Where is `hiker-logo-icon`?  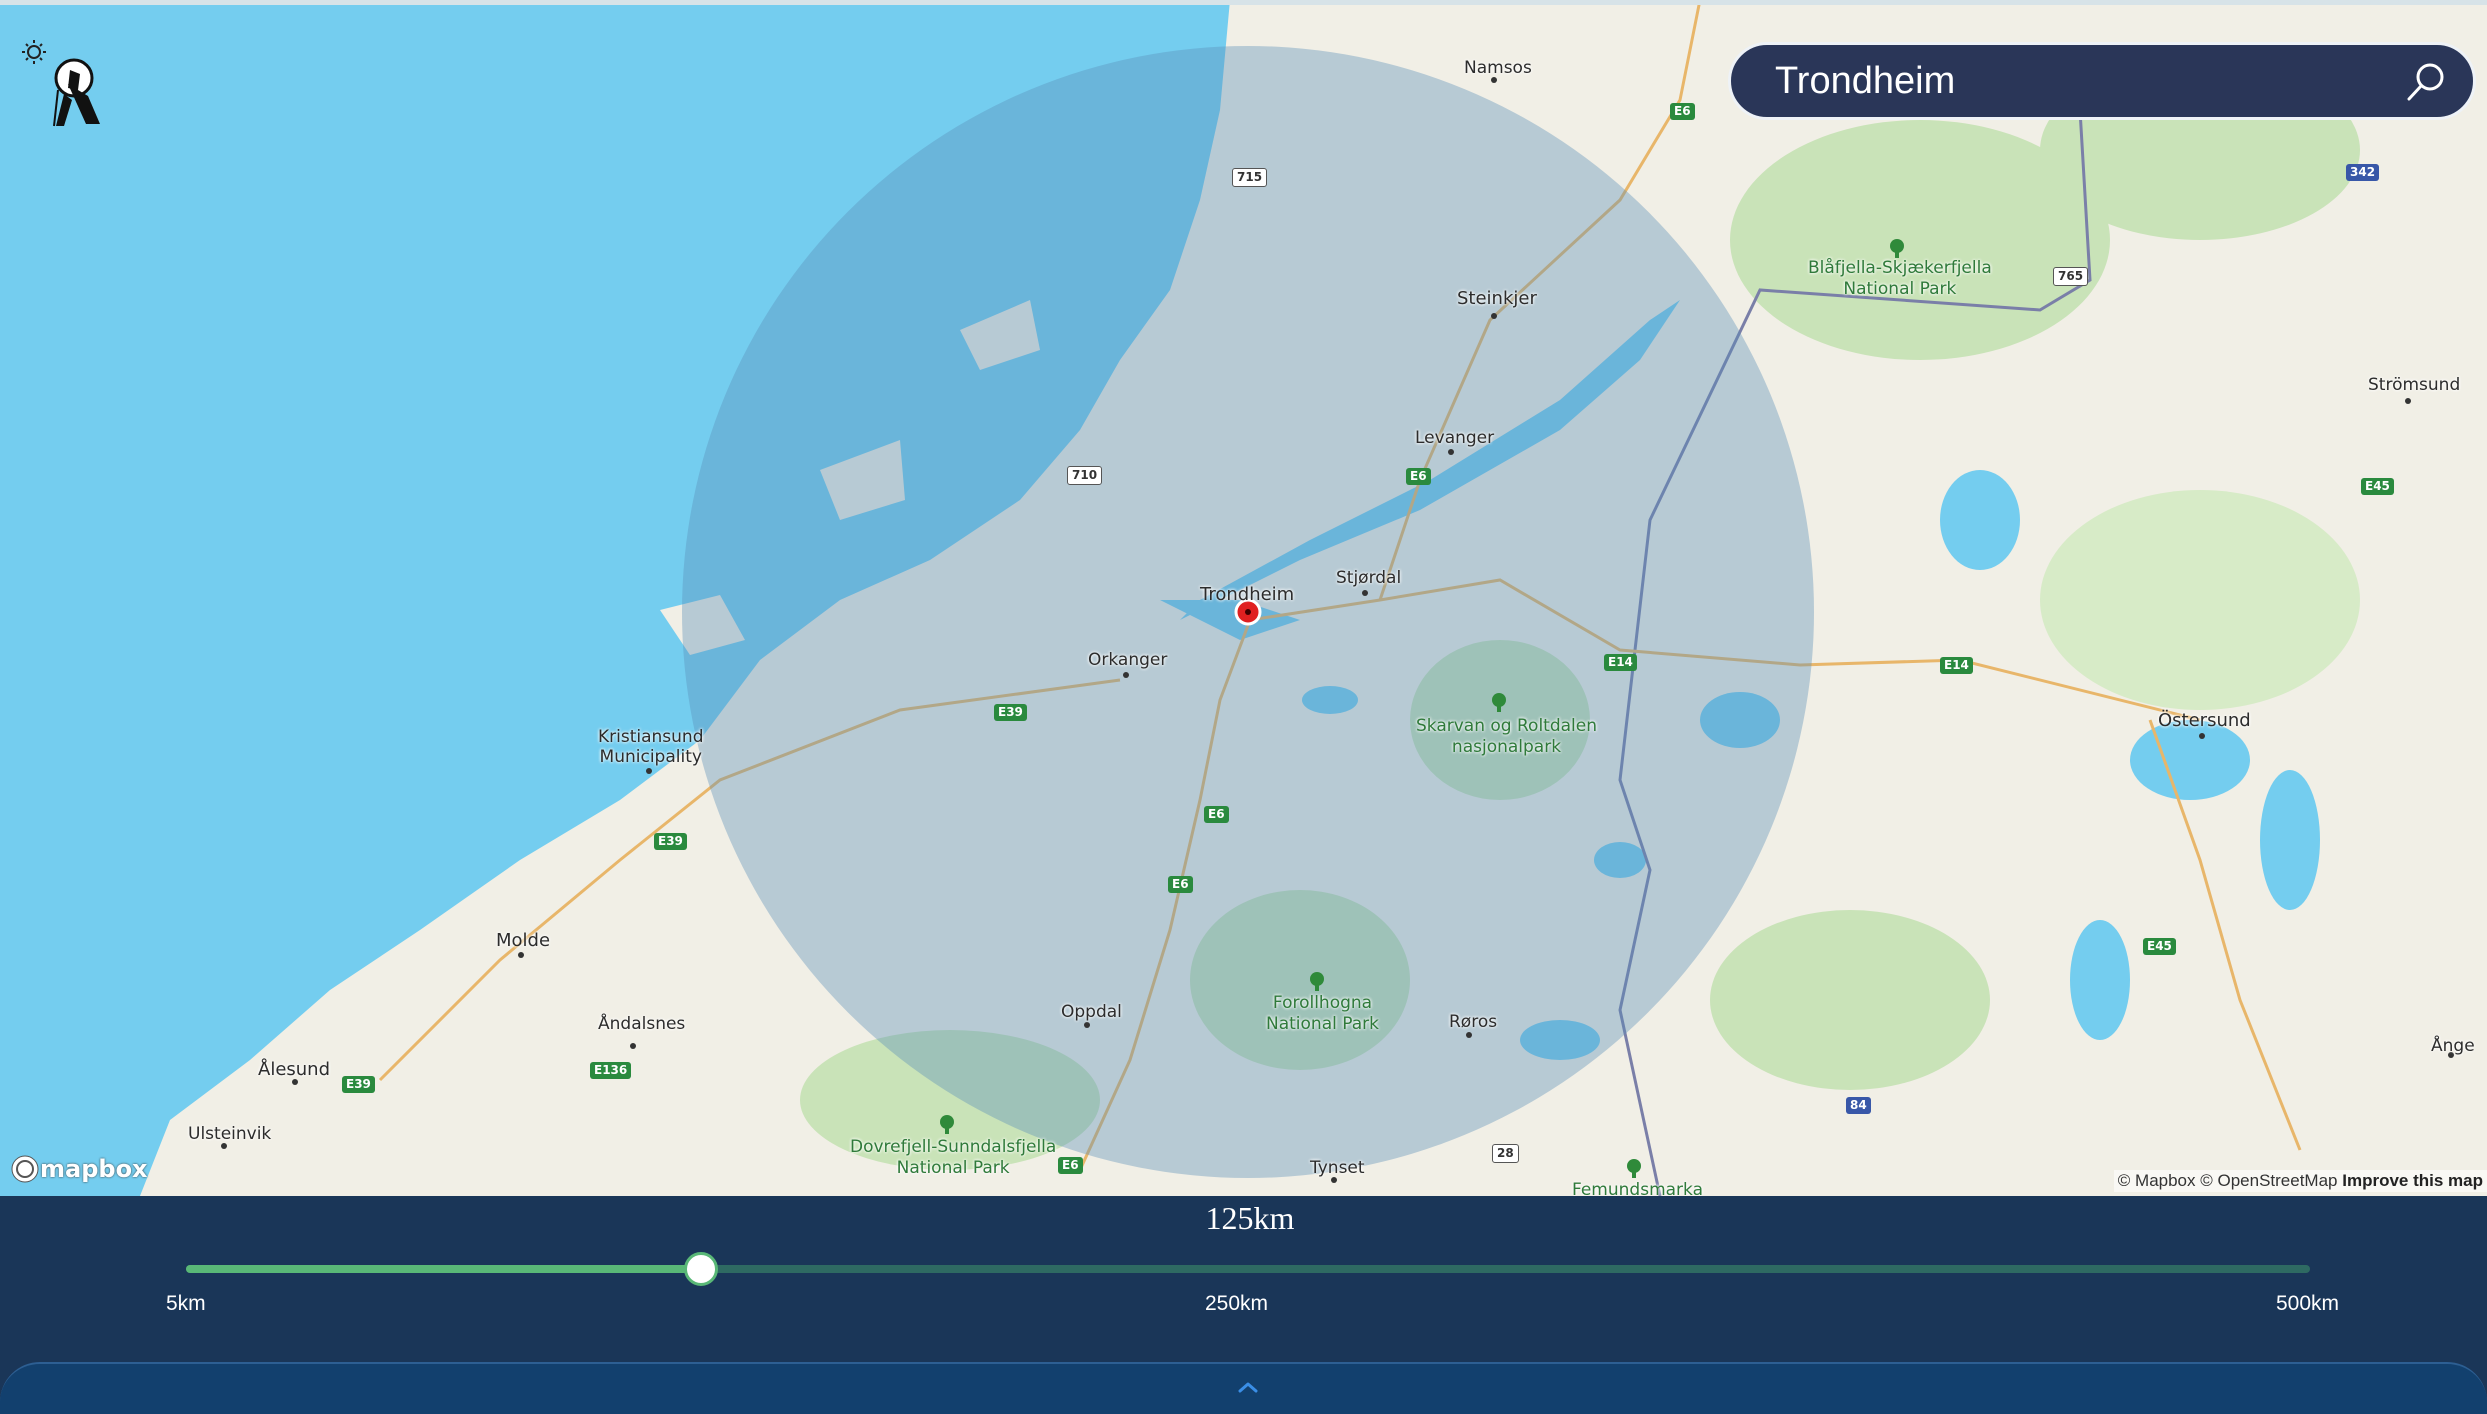 hiker-logo-icon is located at coordinates (64, 84).